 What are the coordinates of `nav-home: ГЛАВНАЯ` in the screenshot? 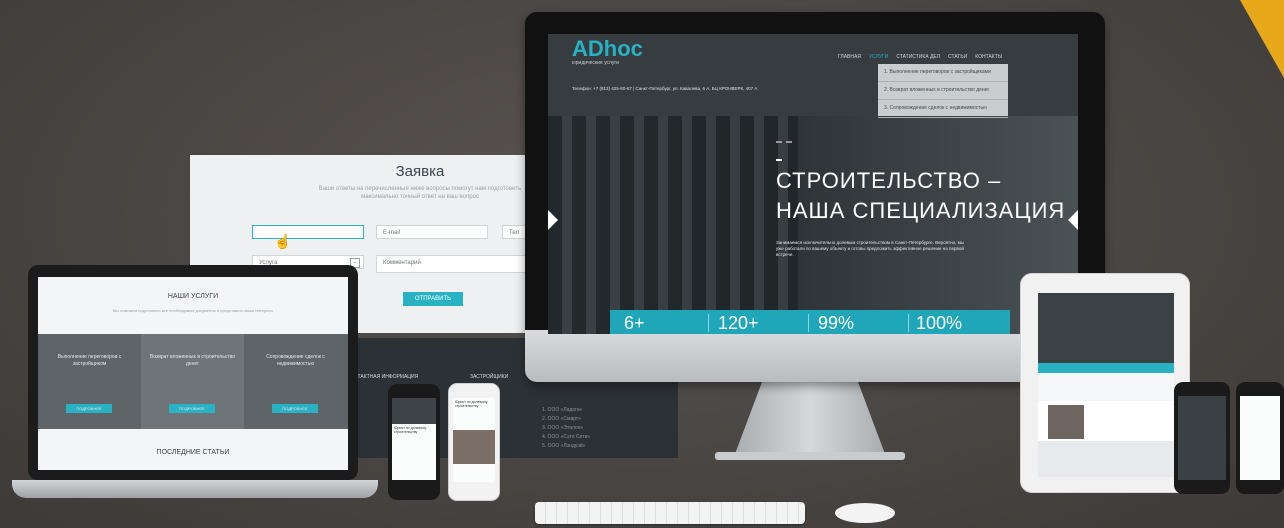 It's located at (849, 57).